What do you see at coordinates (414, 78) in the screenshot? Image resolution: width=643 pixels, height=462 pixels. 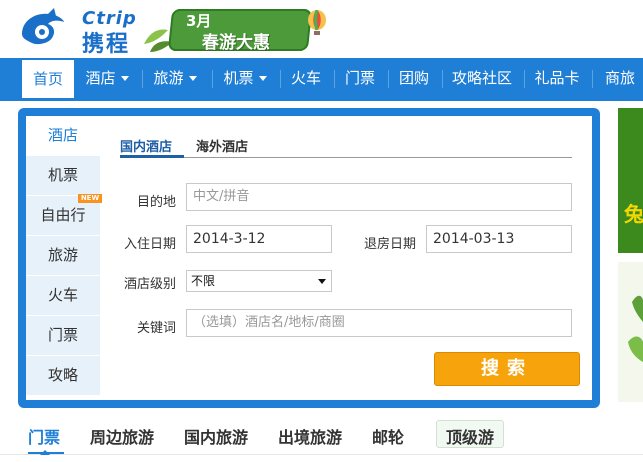 I see `nav-groupbuy: 团购` at bounding box center [414, 78].